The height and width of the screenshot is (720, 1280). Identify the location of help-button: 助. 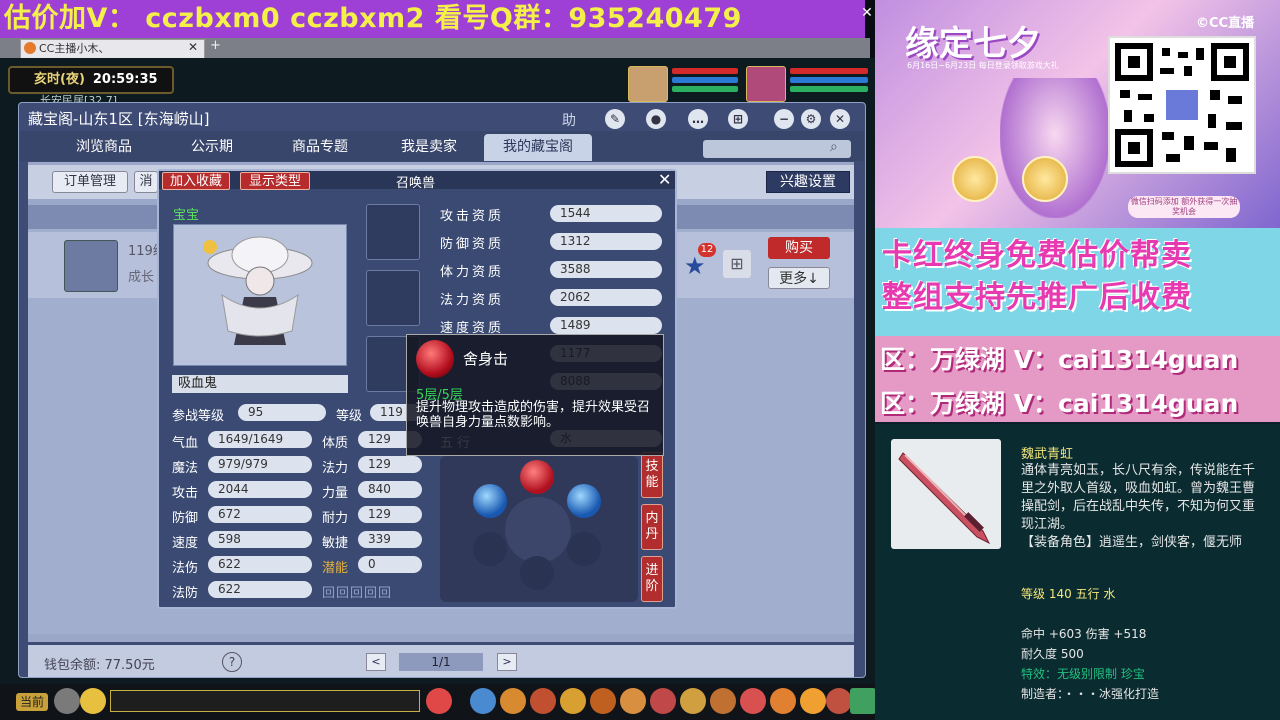
(569, 120).